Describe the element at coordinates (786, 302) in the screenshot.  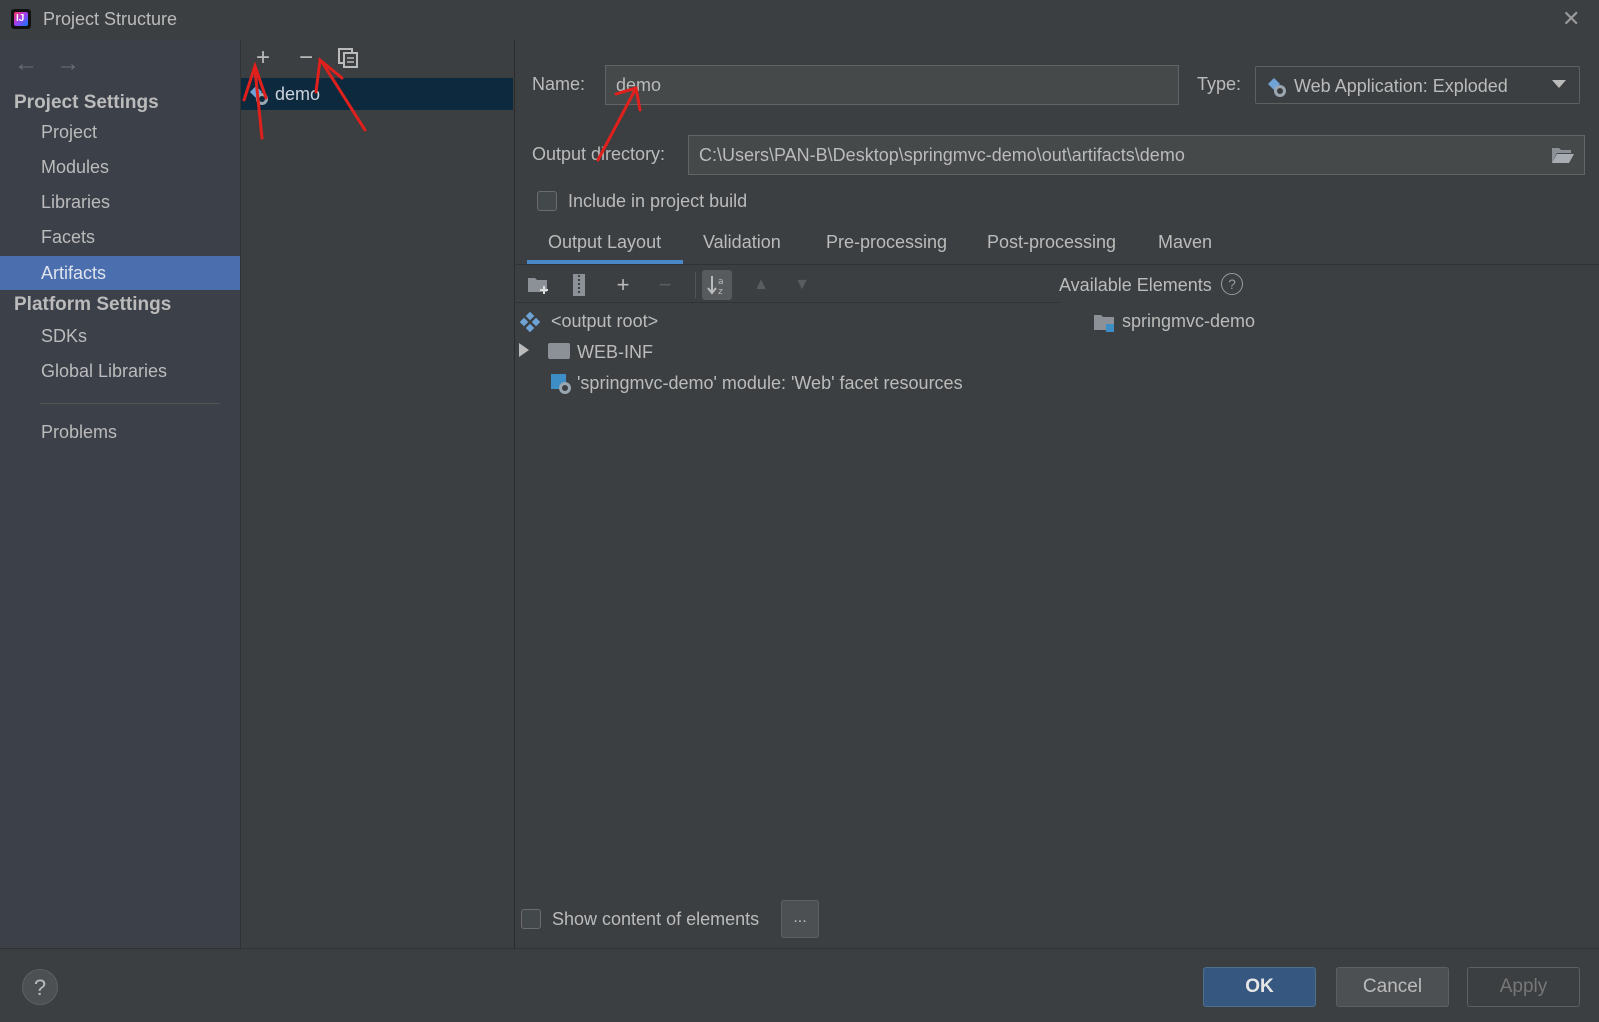
I see `layout-divider` at that location.